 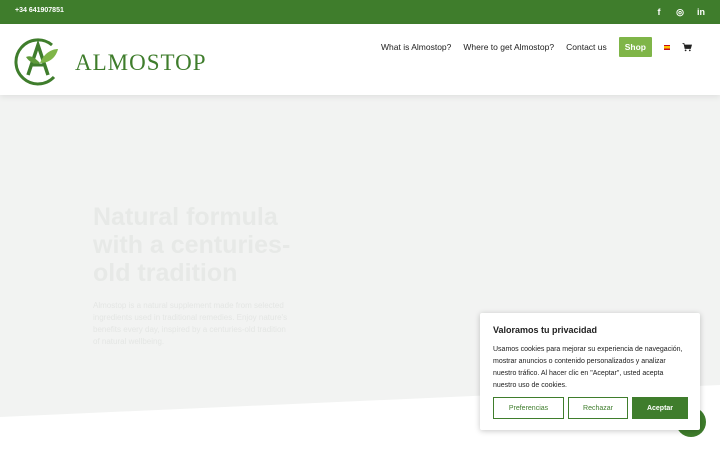 I want to click on social-links: f ◎ in, so click(x=680, y=12).